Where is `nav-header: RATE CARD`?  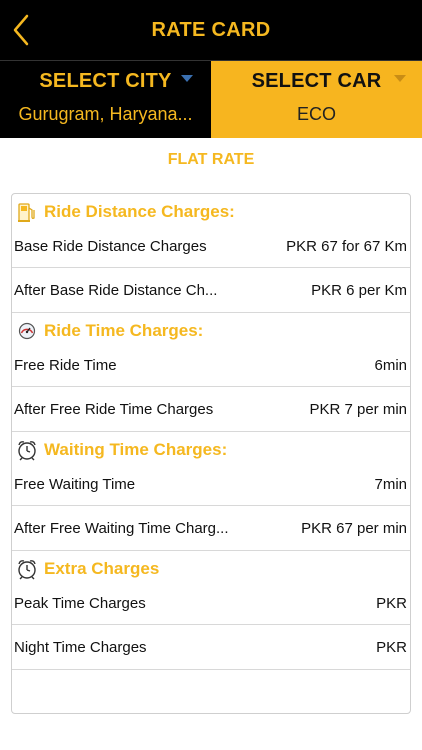 nav-header: RATE CARD is located at coordinates (211, 30).